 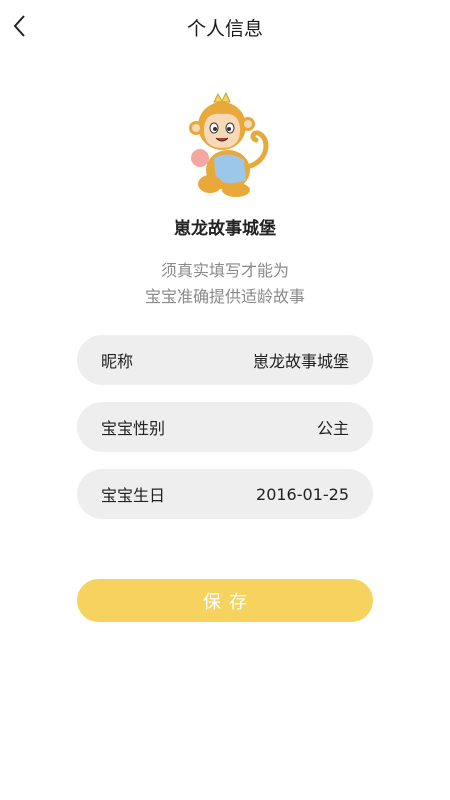 I want to click on save-button-label: 保存, so click(x=229, y=602).